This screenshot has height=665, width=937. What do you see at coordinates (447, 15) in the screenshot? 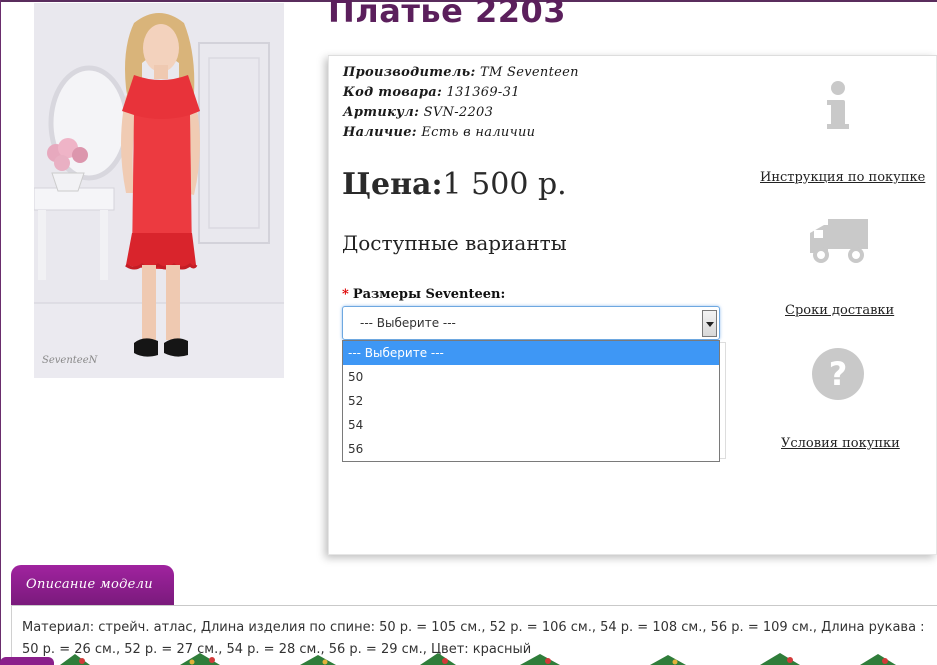
I see `page-title: Платье 2203` at bounding box center [447, 15].